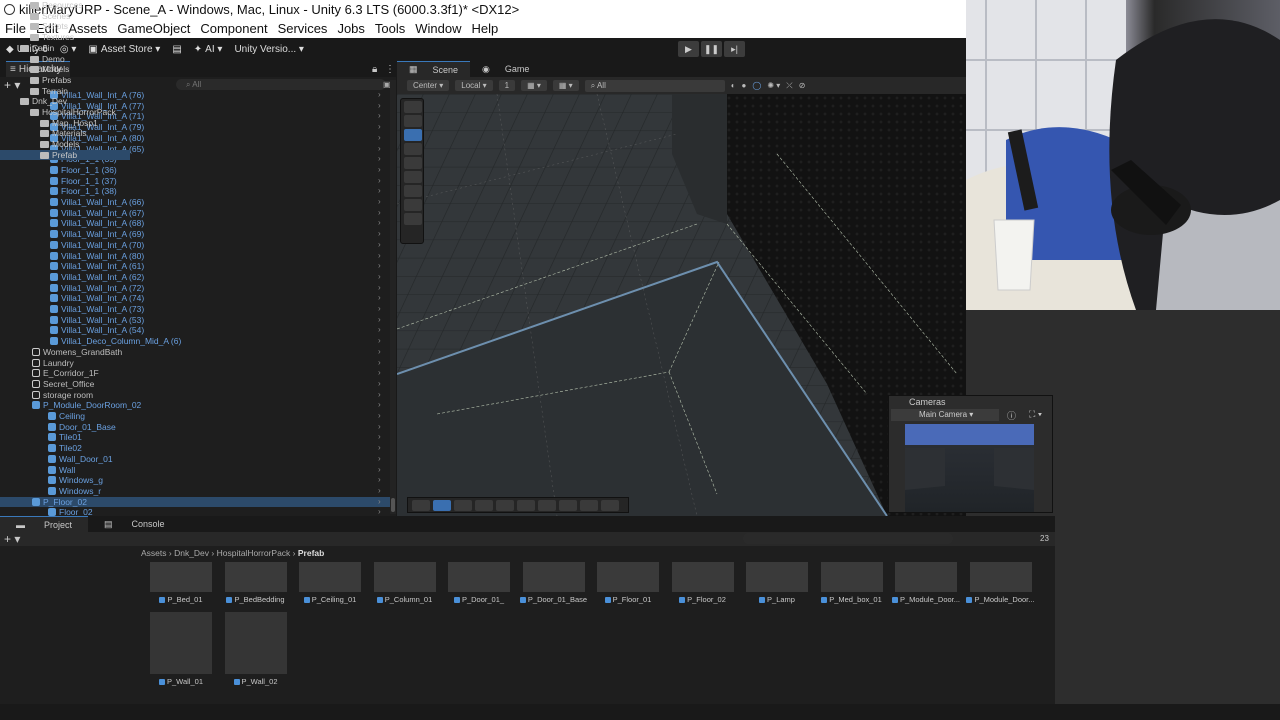  What do you see at coordinates (434, 69) in the screenshot?
I see `tab-scene: ▦ Scene` at bounding box center [434, 69].